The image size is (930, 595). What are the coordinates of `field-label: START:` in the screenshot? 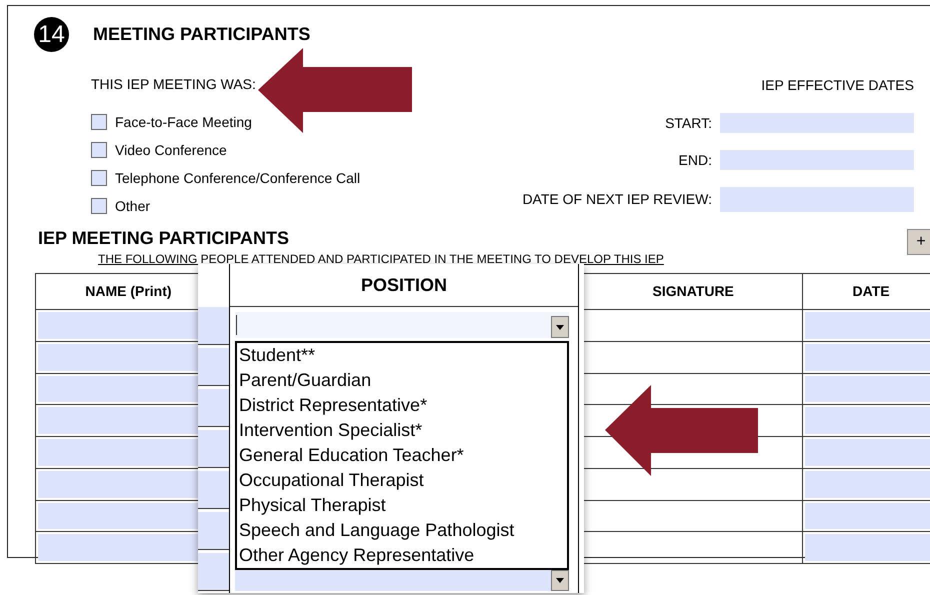 It's located at (688, 123).